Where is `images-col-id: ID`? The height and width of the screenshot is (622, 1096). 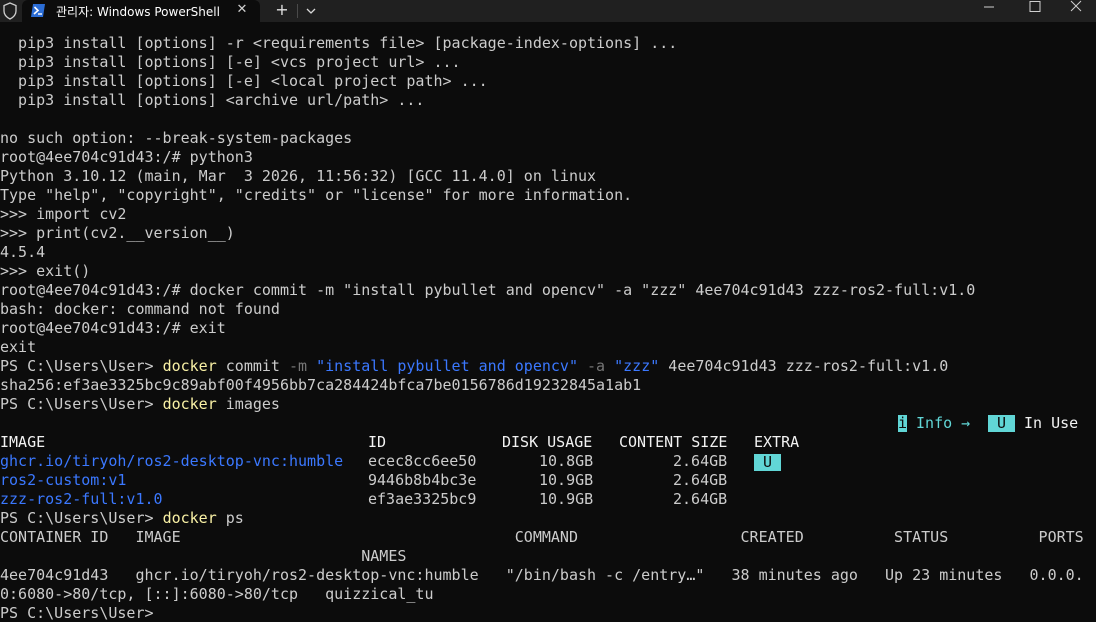 images-col-id: ID is located at coordinates (377, 442).